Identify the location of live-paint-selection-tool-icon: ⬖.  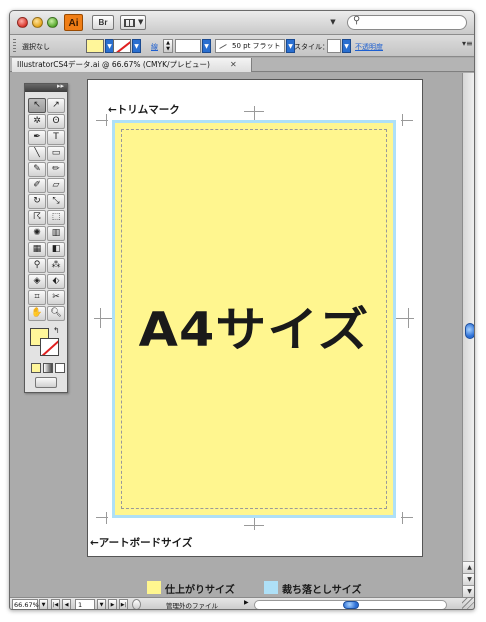
(56, 281).